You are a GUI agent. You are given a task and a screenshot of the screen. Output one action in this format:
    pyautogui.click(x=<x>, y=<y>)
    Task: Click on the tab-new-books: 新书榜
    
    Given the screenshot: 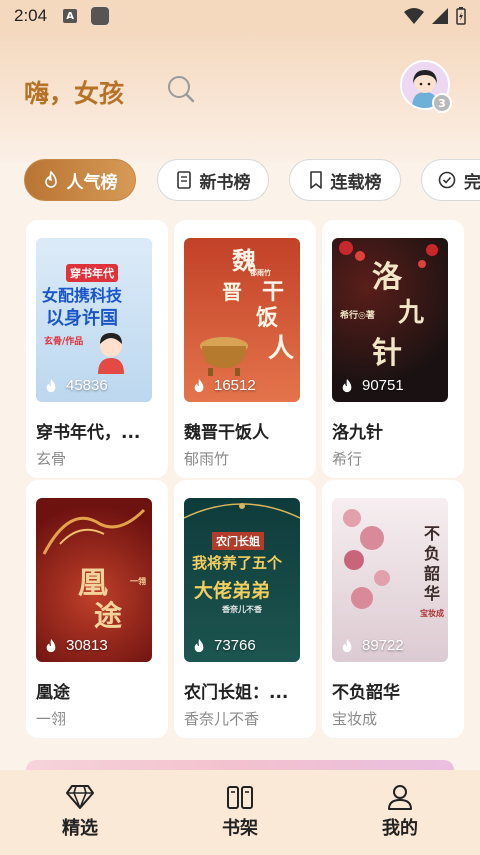 What is the action you would take?
    pyautogui.click(x=213, y=180)
    